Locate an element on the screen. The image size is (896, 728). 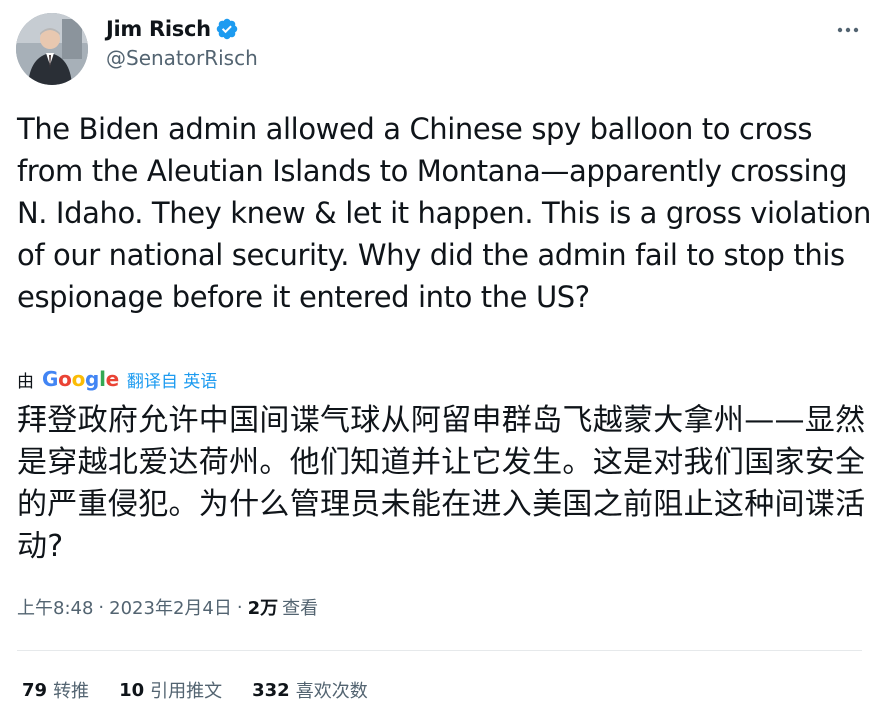
person-photo-icon is located at coordinates (52, 49).